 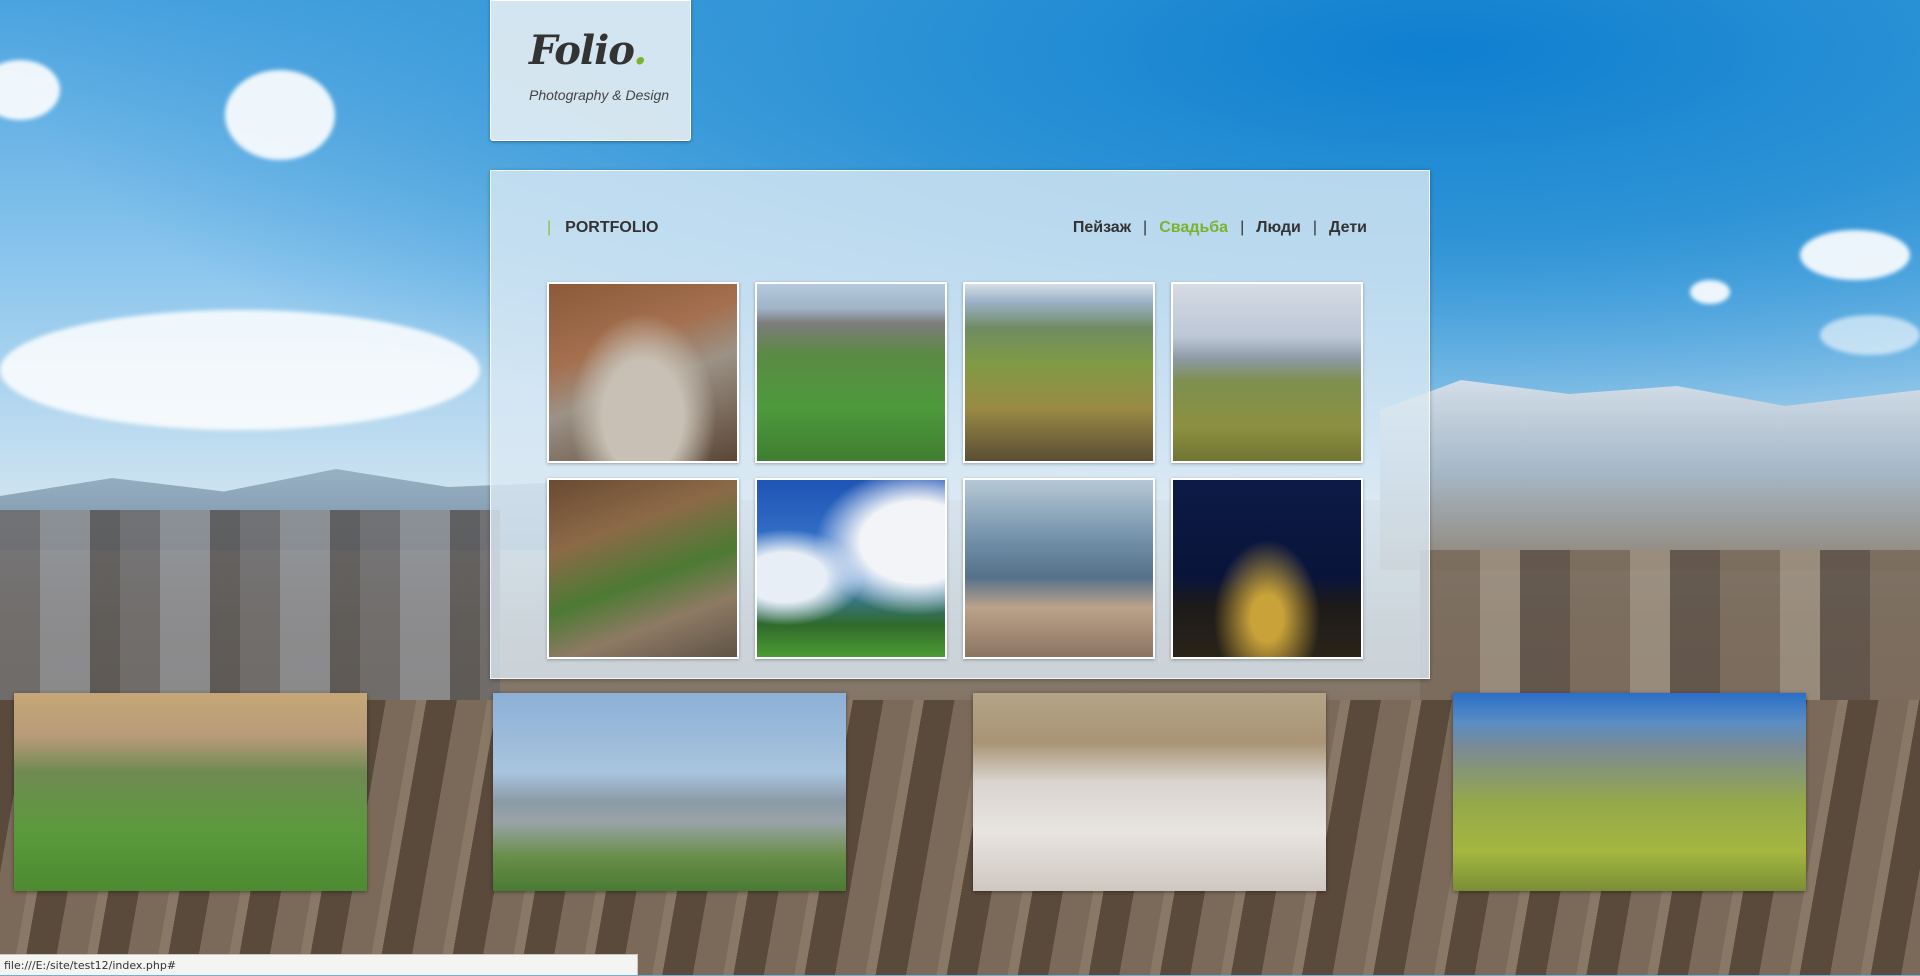 I want to click on thumbnail-mountain-village-cliff, so click(x=643, y=372).